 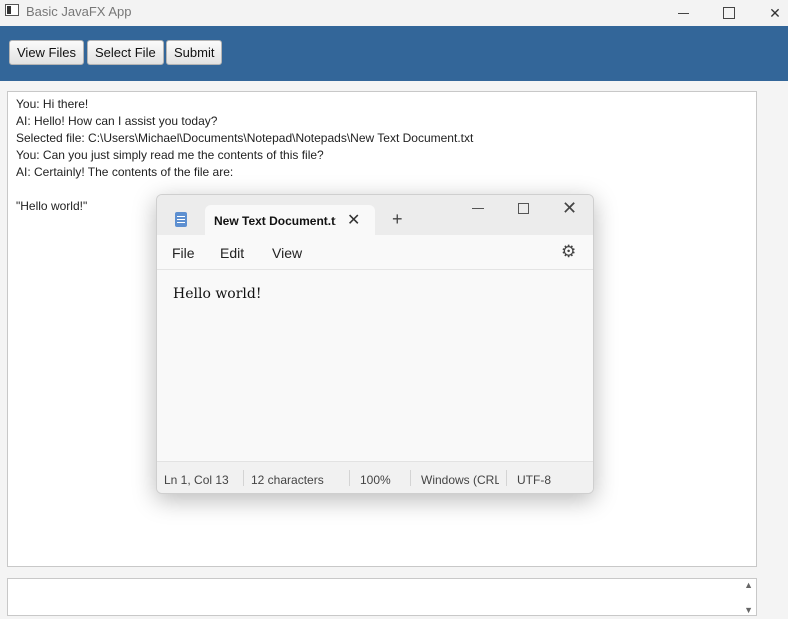 What do you see at coordinates (196, 480) in the screenshot?
I see `status-position: Ln 1, Col 13` at bounding box center [196, 480].